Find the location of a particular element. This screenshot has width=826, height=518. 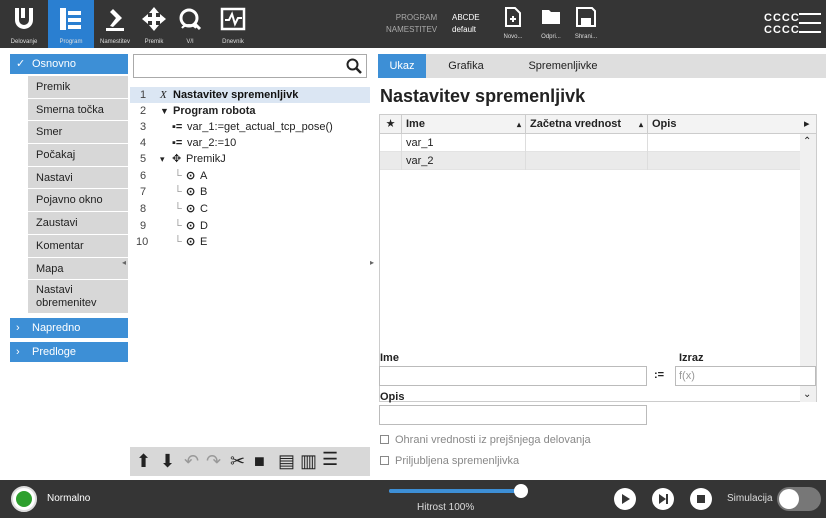

expand-arrow-icon: ▾ is located at coordinates (162, 159).